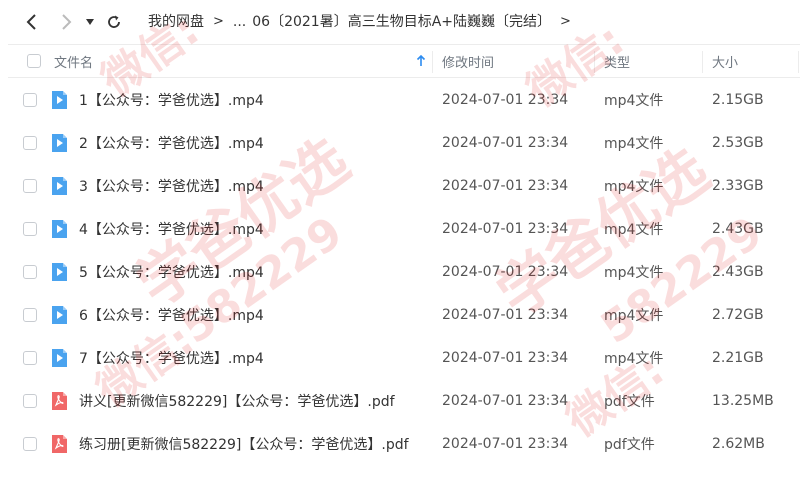 The width and height of the screenshot is (800, 478). Describe the element at coordinates (176, 22) in the screenshot. I see `breadcrumb-root: 我的网盘` at that location.